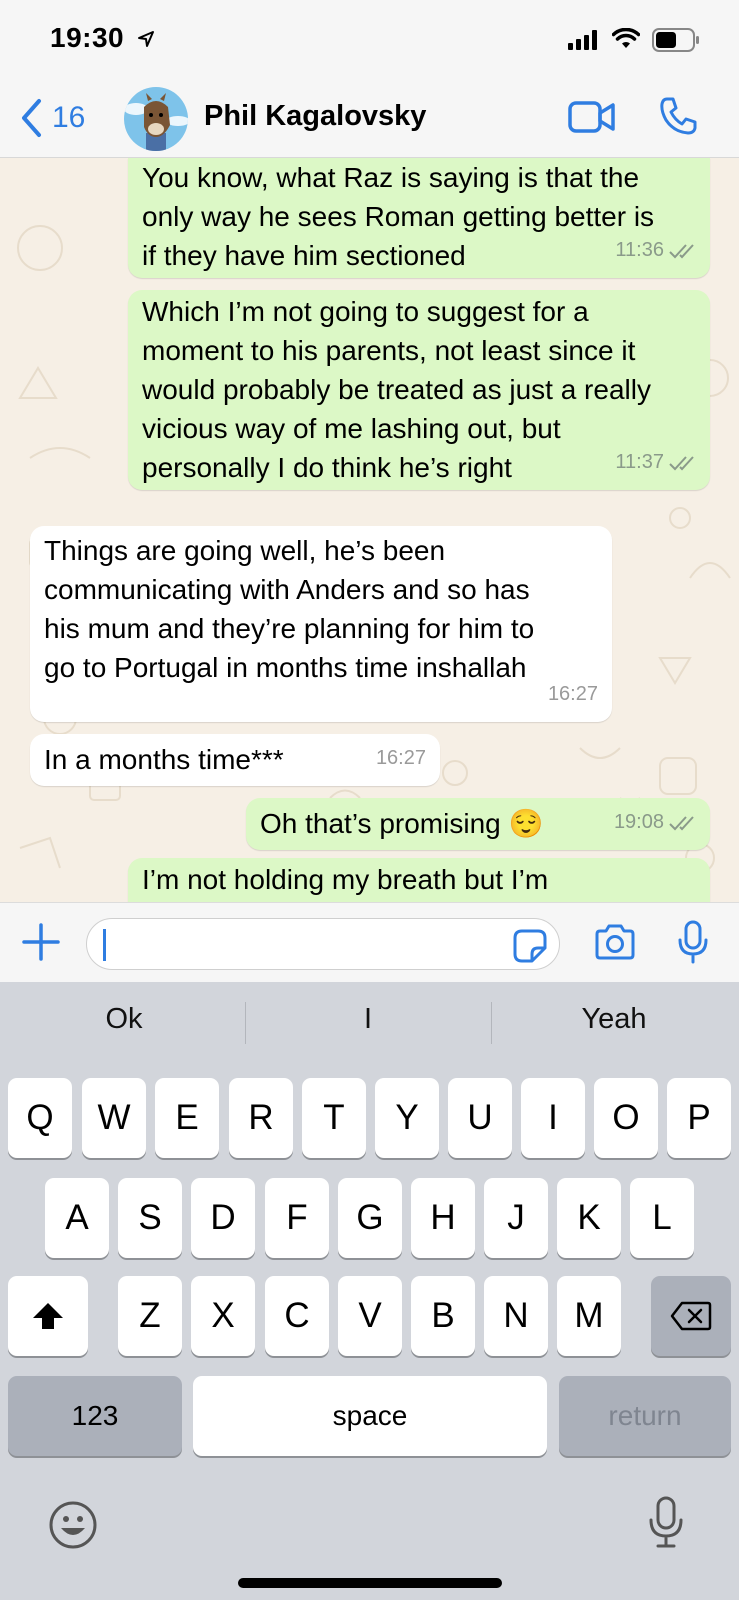 This screenshot has height=1600, width=739. What do you see at coordinates (638, 822) in the screenshot?
I see `message-time: 19:08` at bounding box center [638, 822].